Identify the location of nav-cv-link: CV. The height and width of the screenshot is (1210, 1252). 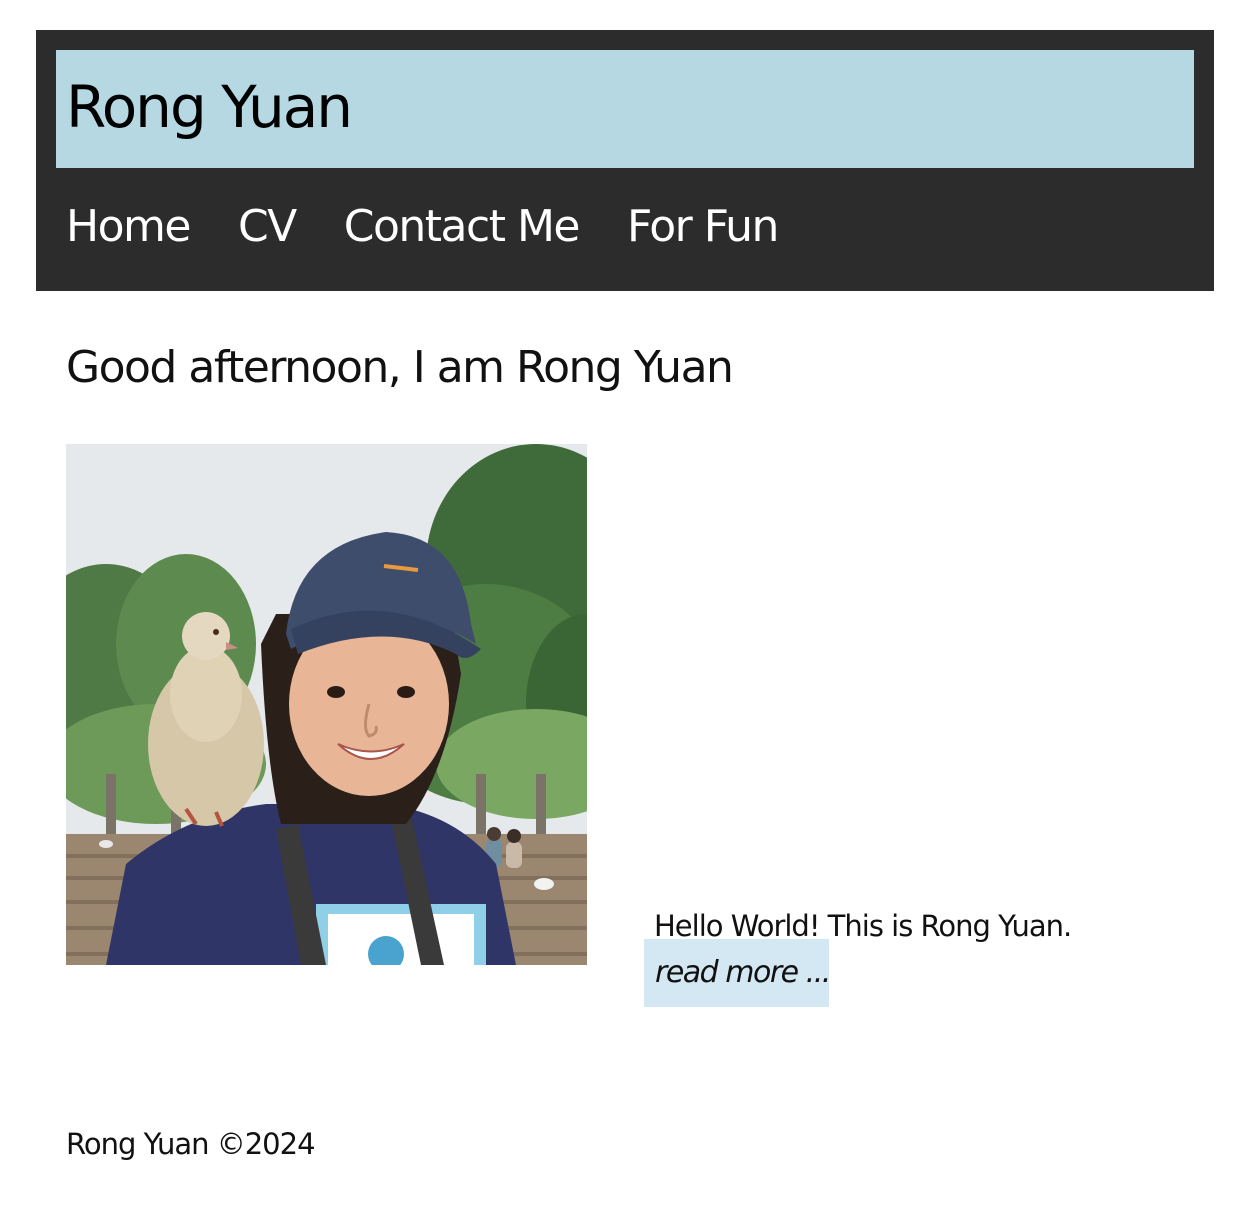
(267, 227).